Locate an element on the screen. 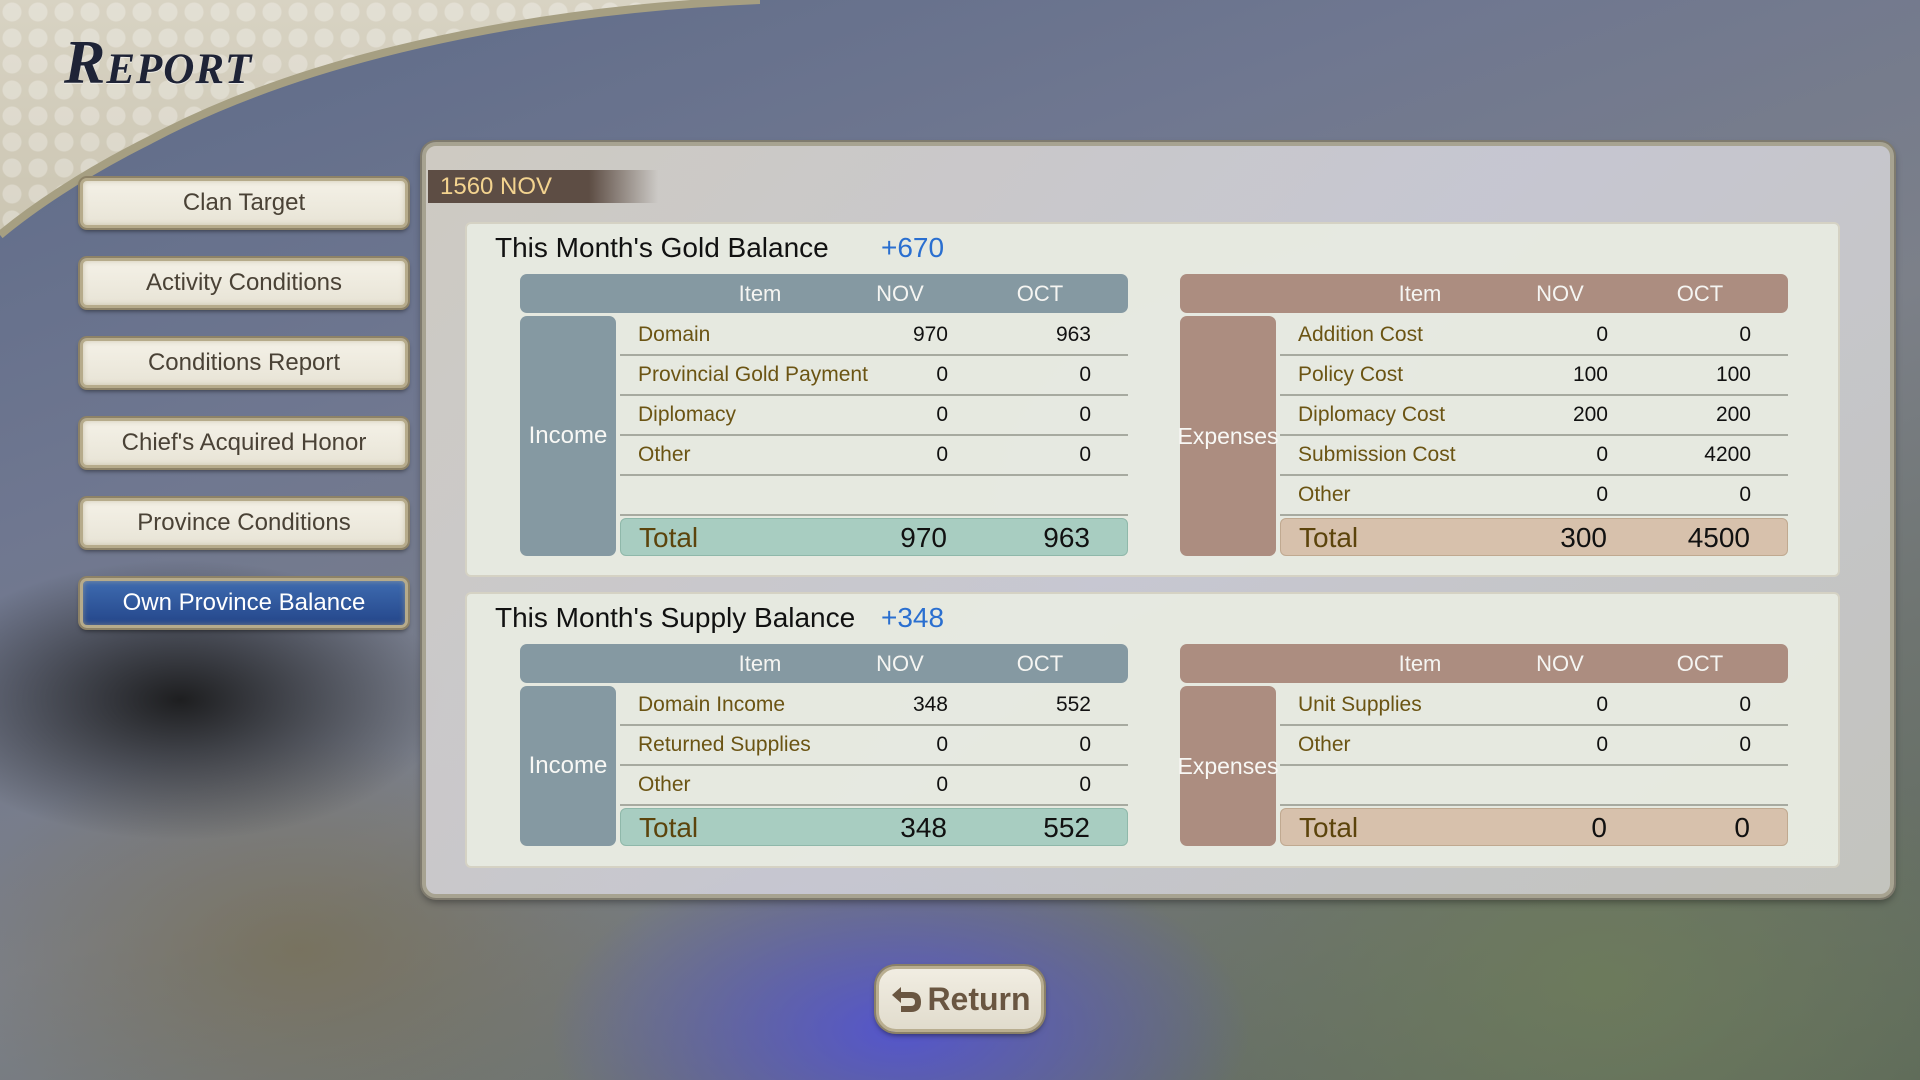 The image size is (1920, 1080). total-row: Total 0 0 is located at coordinates (1534, 827).